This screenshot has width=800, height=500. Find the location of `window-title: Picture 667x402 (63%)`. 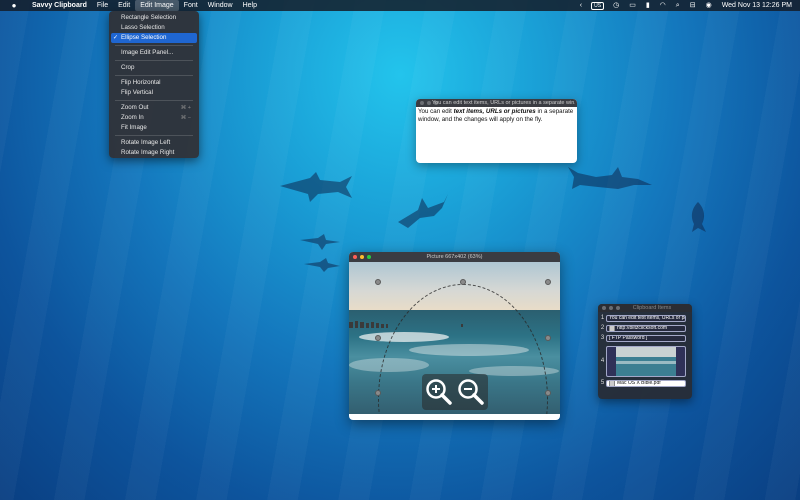

window-title: Picture 667x402 (63%) is located at coordinates (454, 257).